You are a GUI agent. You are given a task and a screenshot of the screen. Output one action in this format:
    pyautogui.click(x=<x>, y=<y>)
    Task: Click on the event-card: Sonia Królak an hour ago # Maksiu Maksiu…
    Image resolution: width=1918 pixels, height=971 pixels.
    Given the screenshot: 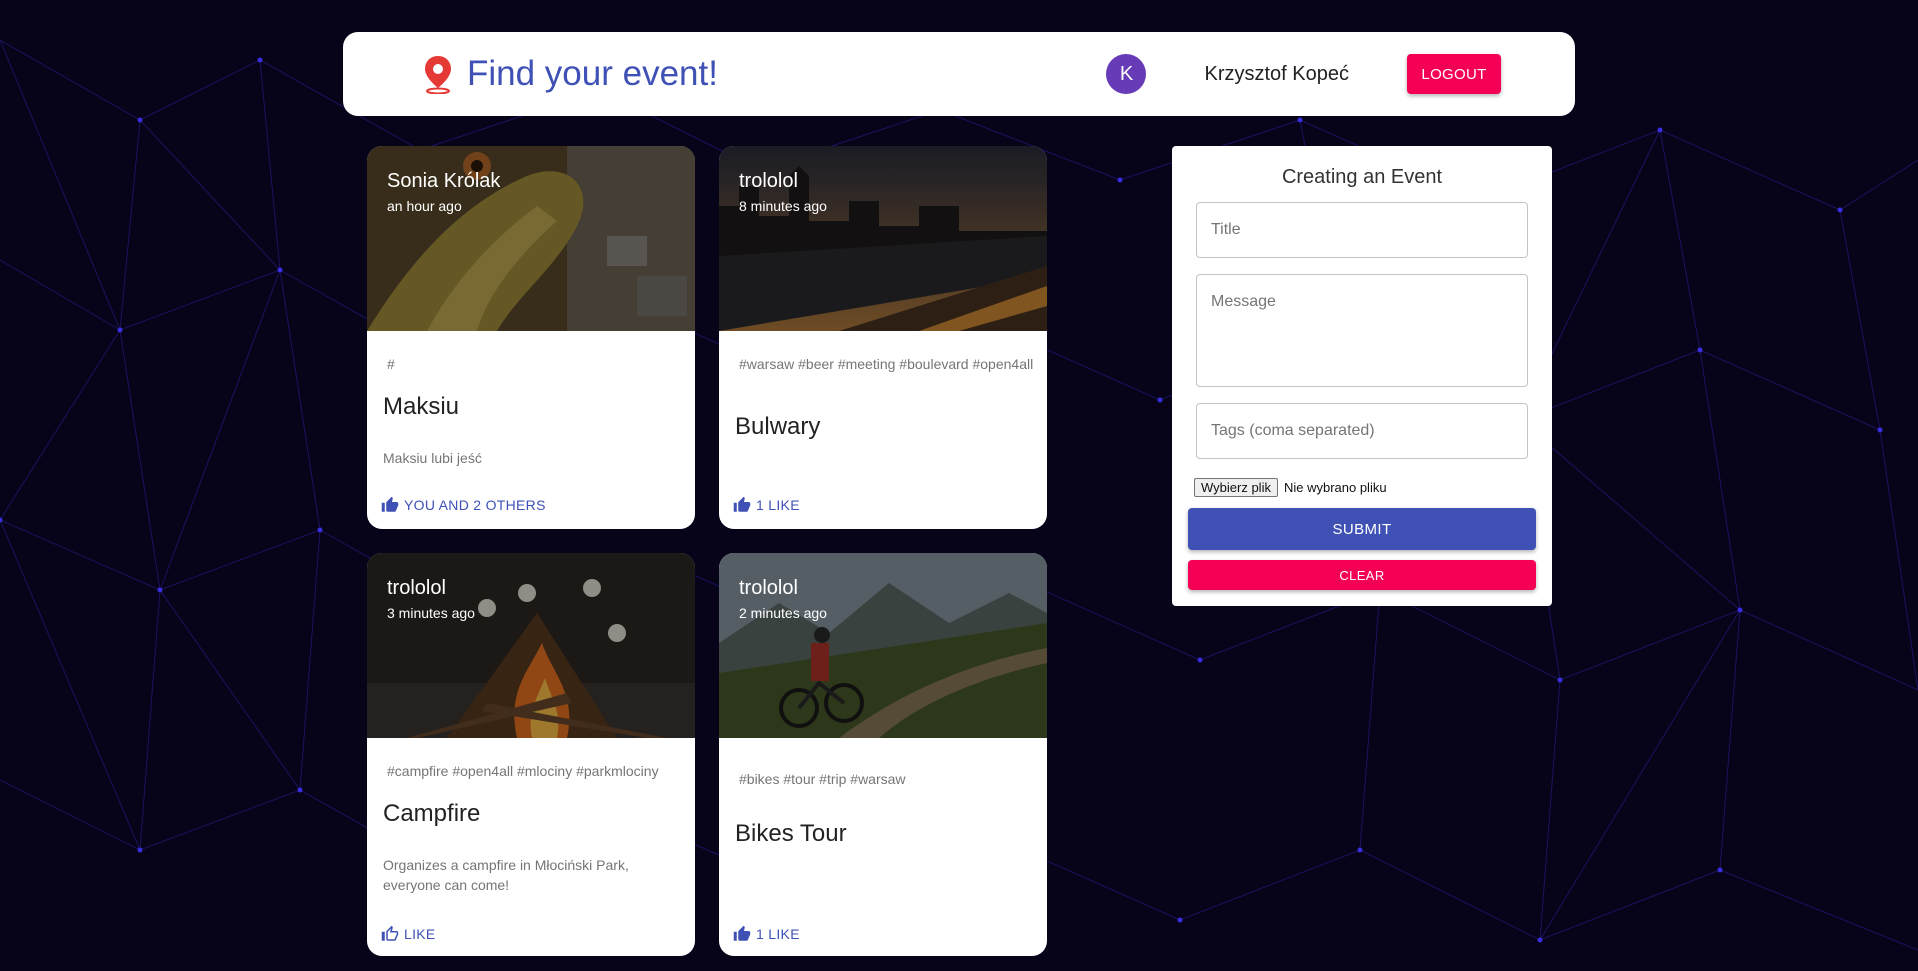 What is the action you would take?
    pyautogui.click(x=531, y=337)
    